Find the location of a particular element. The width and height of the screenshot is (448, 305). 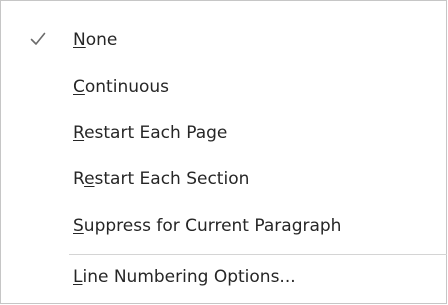

menu-item-label: Suppress for Current Paragraph is located at coordinates (207, 226).